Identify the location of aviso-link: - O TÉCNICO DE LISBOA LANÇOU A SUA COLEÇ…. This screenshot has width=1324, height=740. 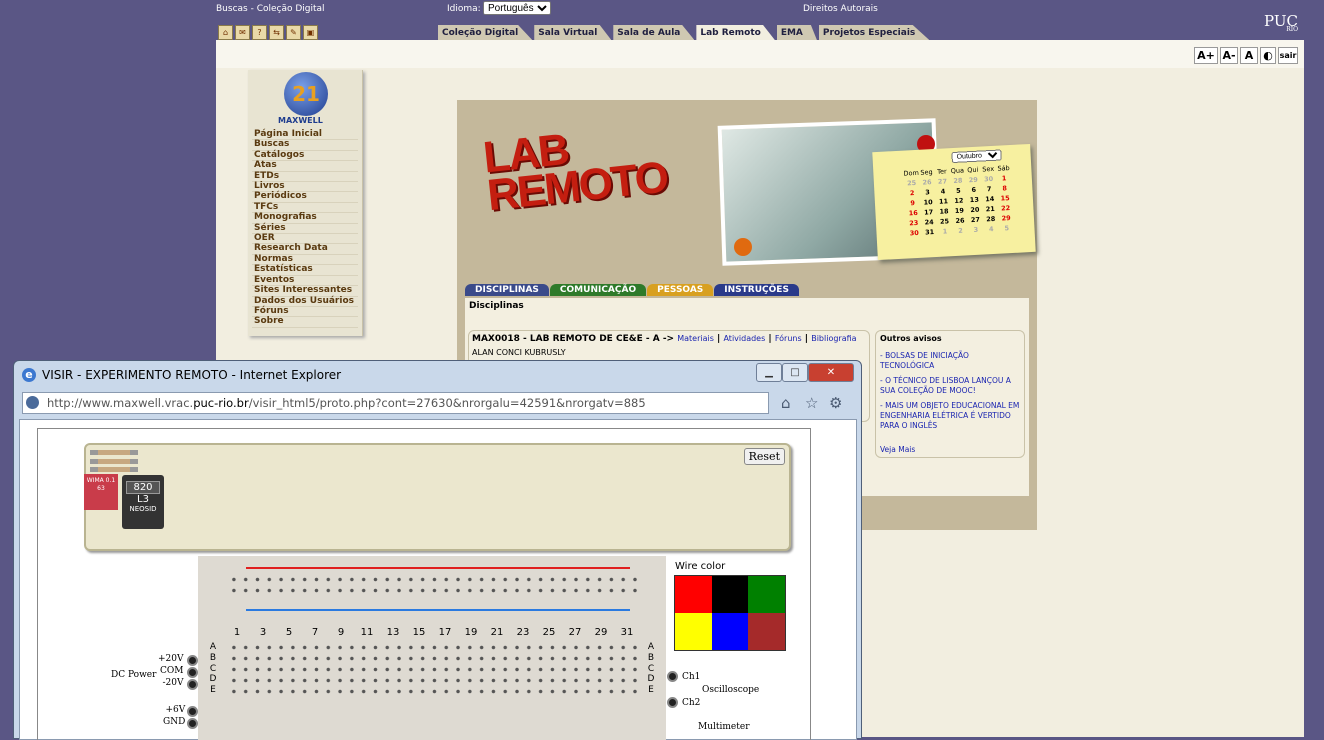
(950, 386).